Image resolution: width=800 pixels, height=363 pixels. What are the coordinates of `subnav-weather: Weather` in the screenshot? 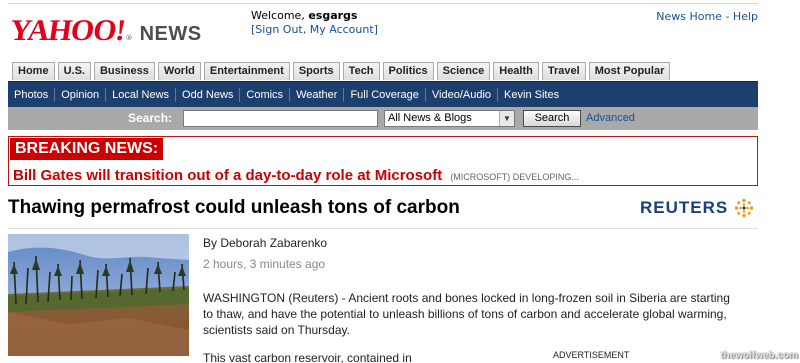 It's located at (317, 94).